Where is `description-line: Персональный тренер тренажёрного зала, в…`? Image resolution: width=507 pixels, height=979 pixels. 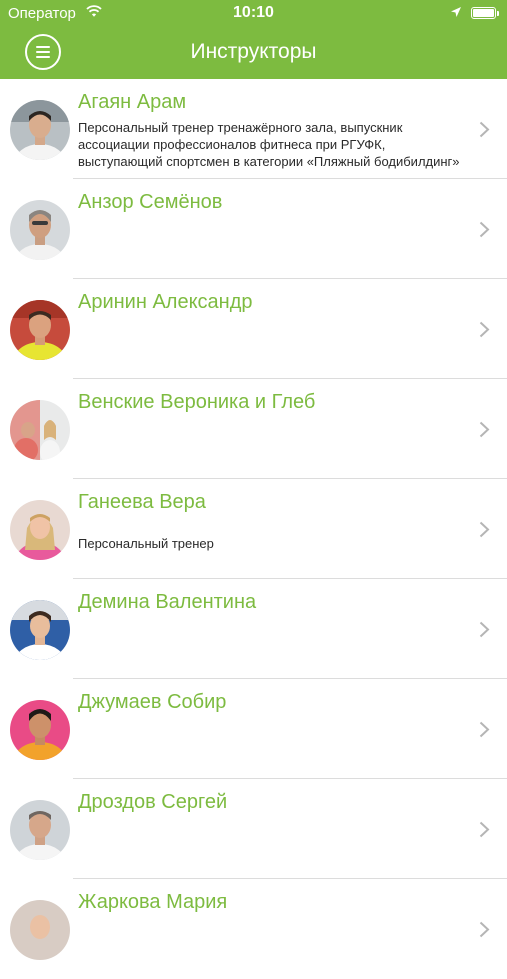 description-line: Персональный тренер тренажёрного зала, в… is located at coordinates (240, 127).